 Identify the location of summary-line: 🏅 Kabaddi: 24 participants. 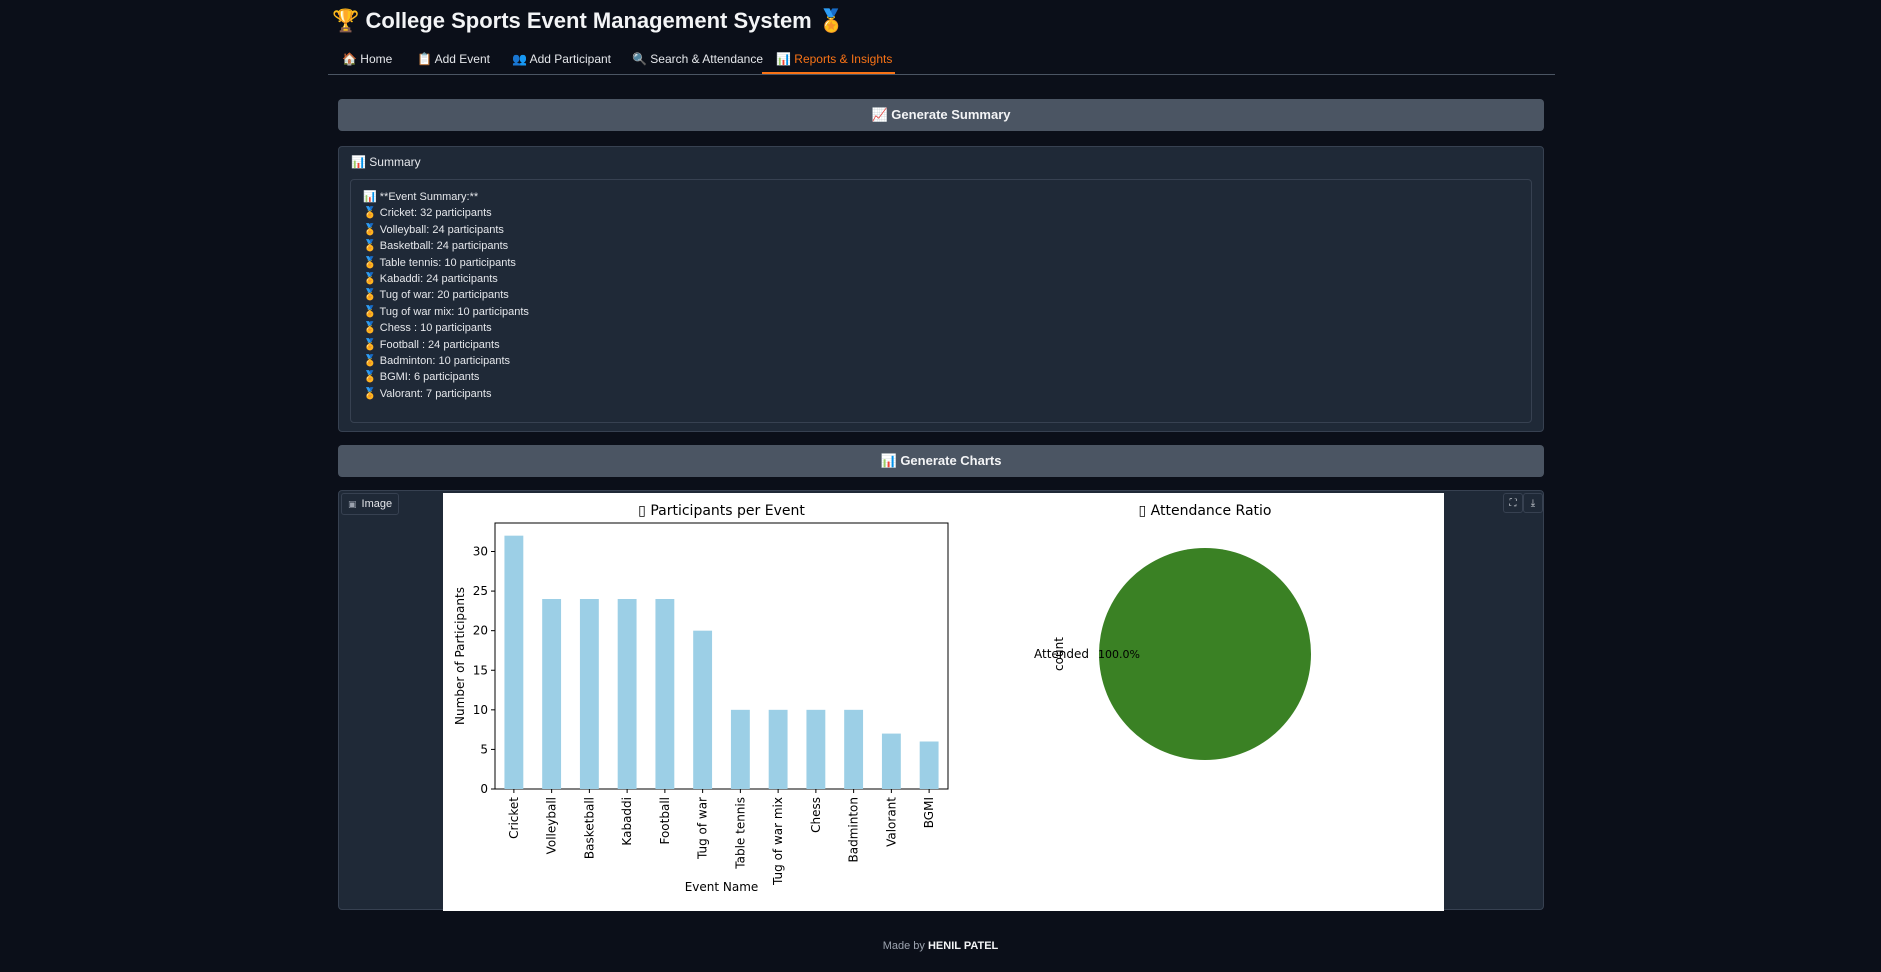
(430, 279).